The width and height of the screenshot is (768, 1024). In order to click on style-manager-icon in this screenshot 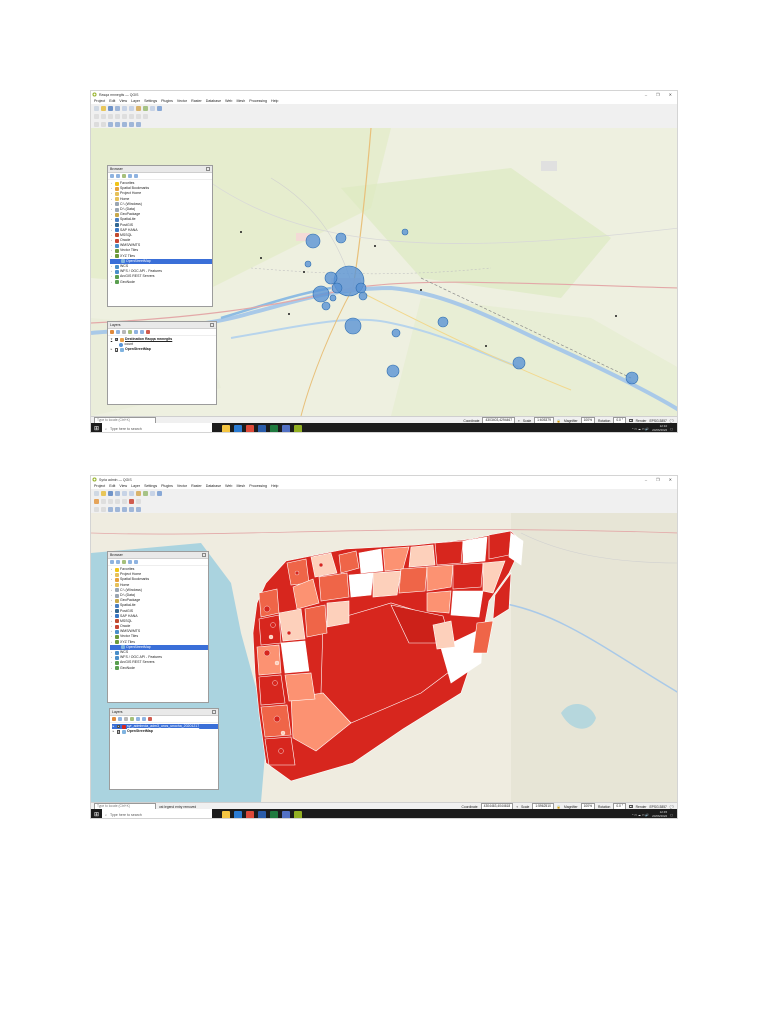, I will do `click(114, 719)`.